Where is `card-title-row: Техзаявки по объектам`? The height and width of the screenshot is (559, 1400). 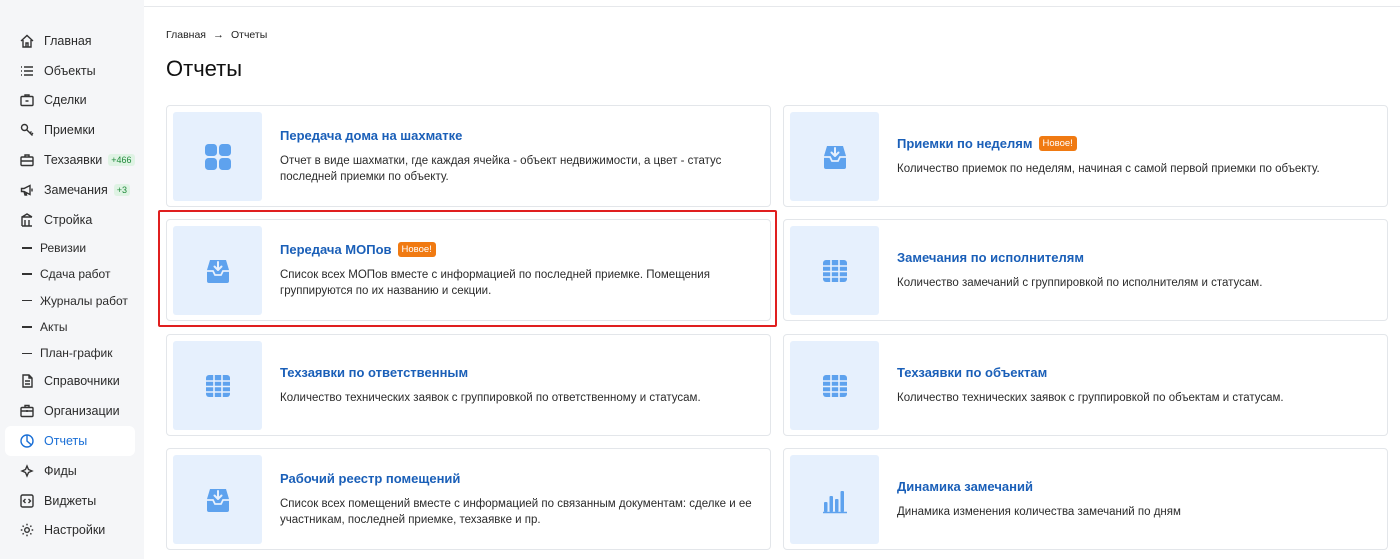 card-title-row: Техзаявки по объектам is located at coordinates (1090, 372).